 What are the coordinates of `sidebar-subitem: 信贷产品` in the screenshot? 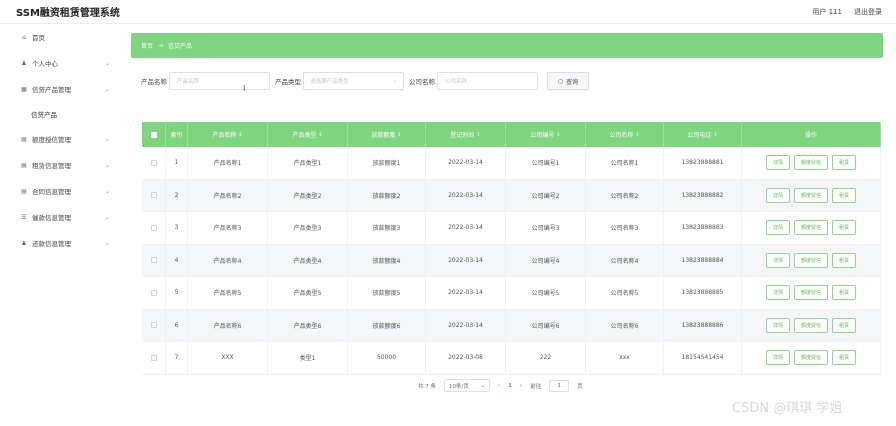 It's located at (61, 114).